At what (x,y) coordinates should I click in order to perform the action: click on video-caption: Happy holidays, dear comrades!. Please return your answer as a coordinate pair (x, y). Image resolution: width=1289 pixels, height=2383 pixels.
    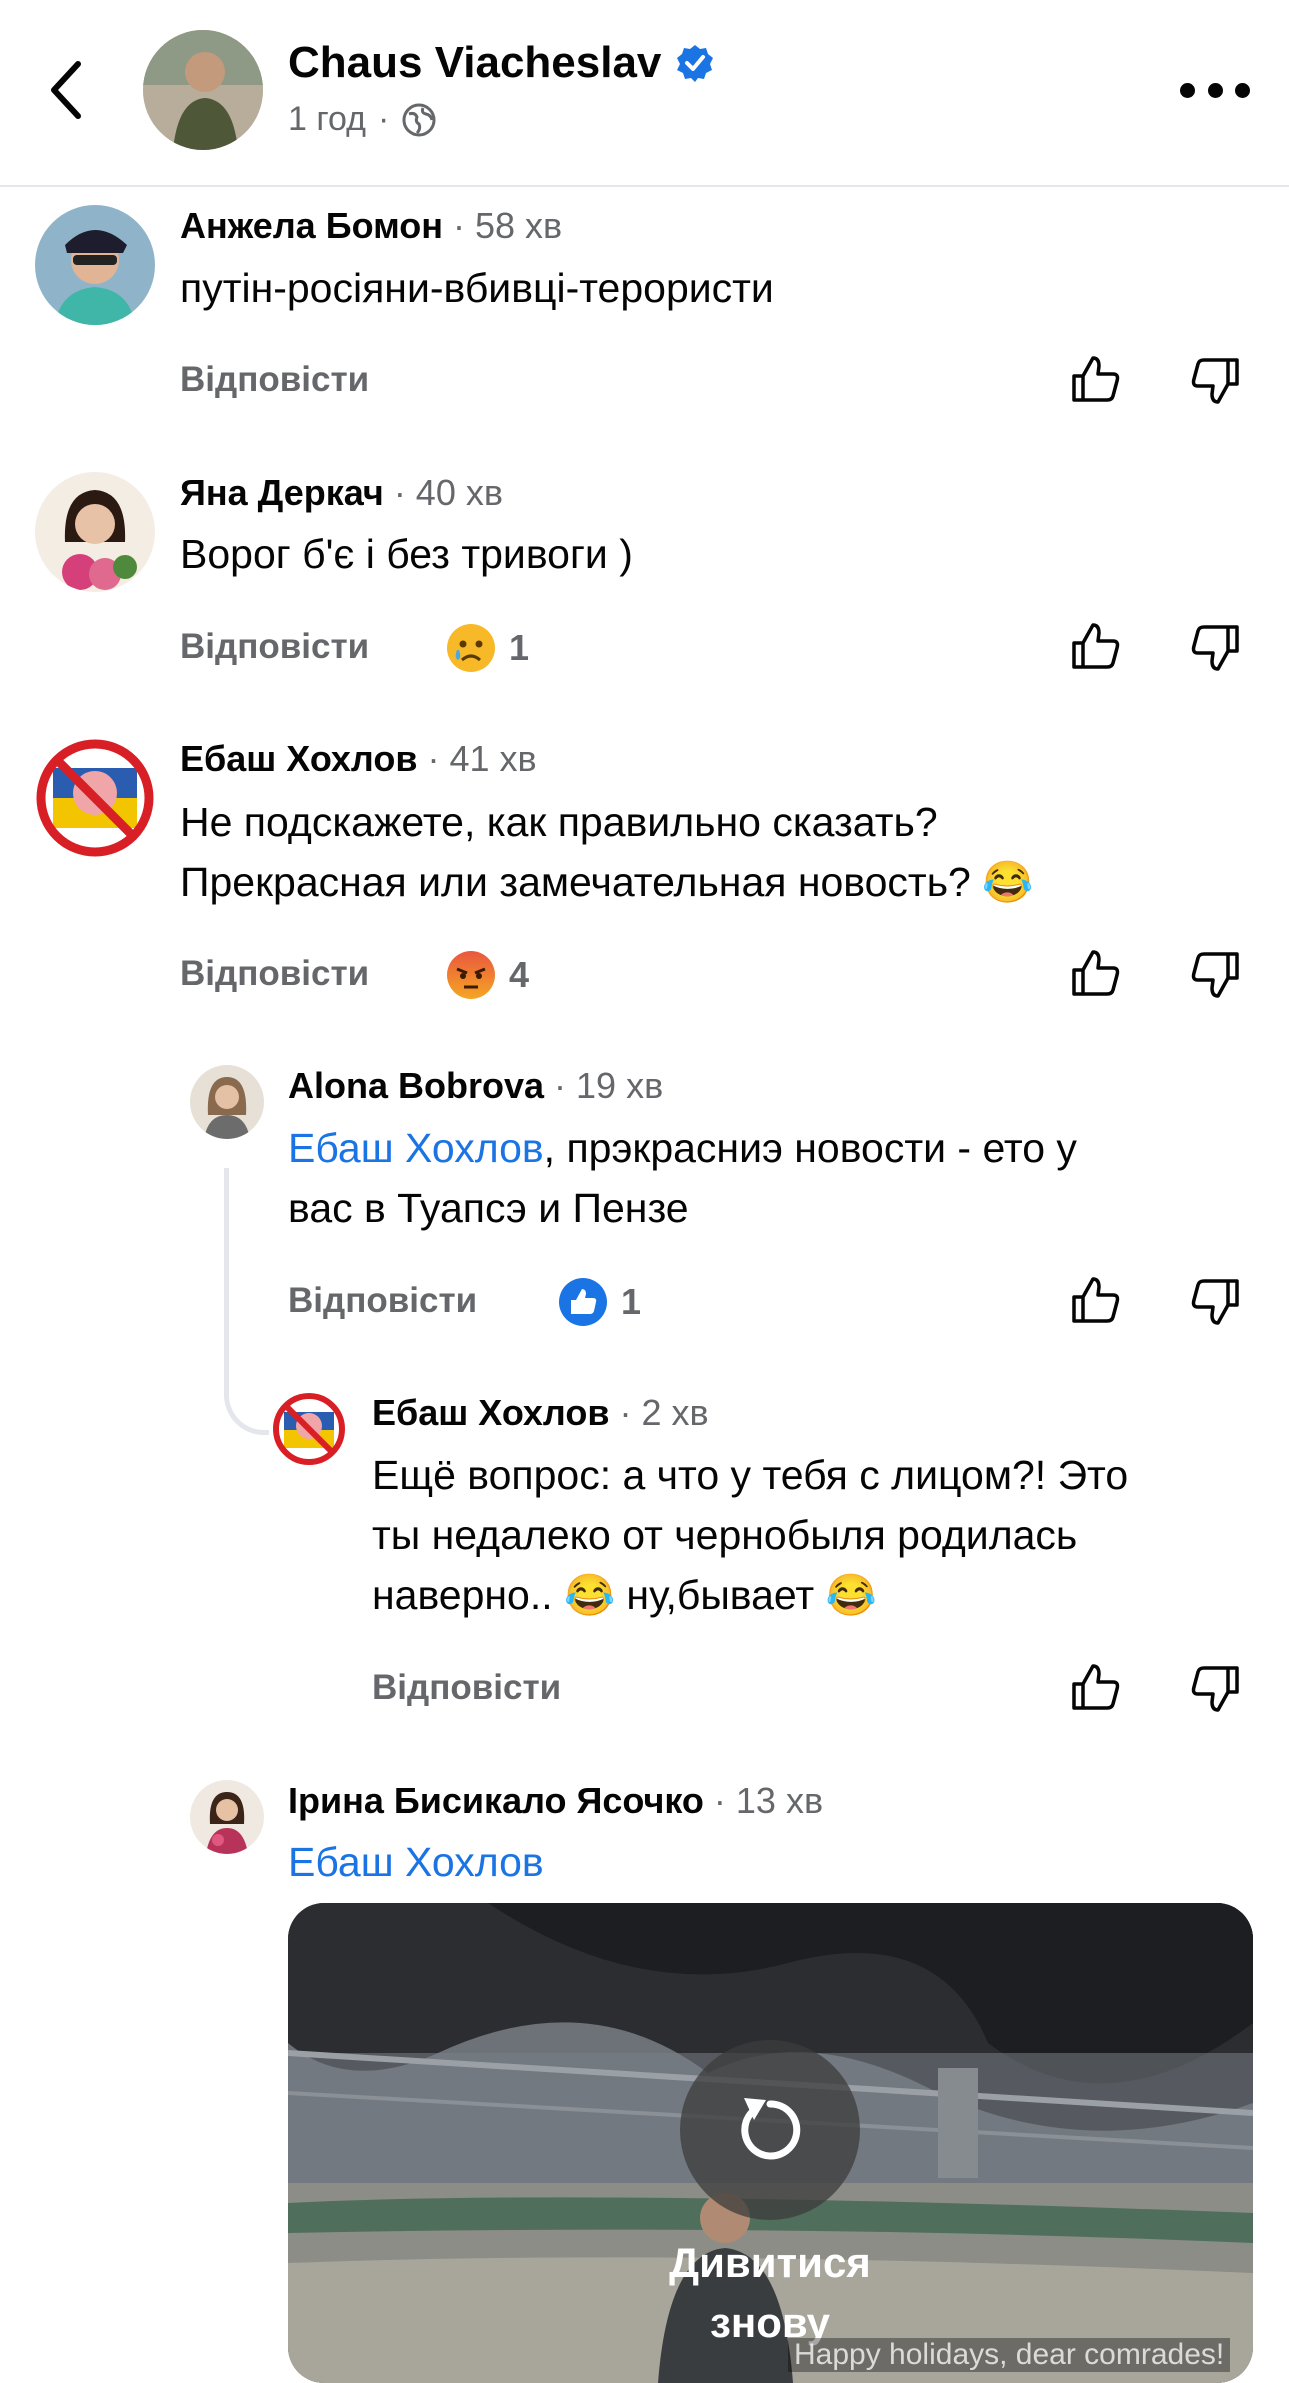
    Looking at the image, I should click on (1009, 2355).